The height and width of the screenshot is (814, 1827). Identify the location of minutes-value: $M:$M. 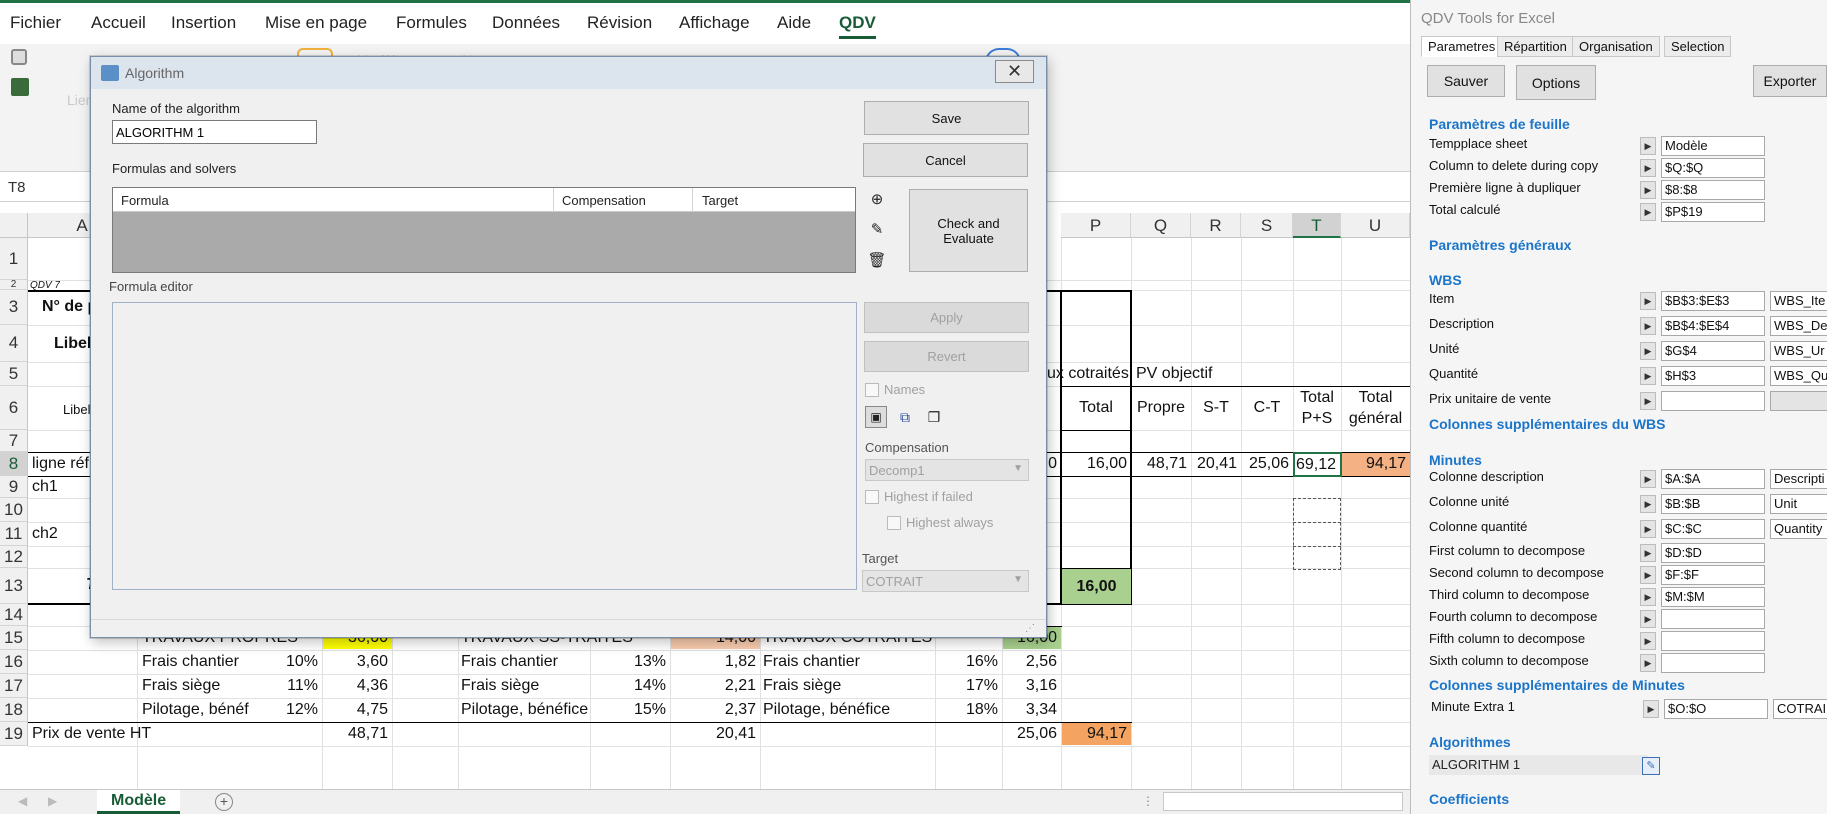
(1713, 597).